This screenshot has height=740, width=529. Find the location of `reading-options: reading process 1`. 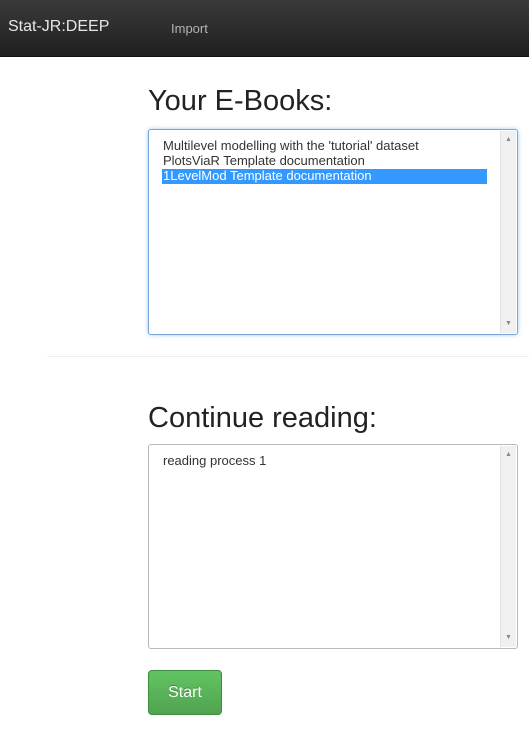

reading-options: reading process 1 is located at coordinates (324, 461).